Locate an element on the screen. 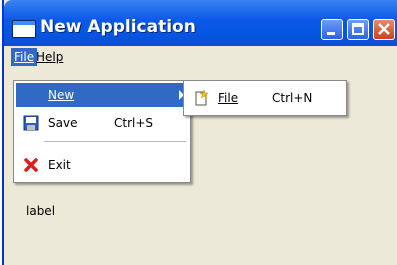 This screenshot has height=265, width=397. menubar-item-label: Help is located at coordinates (50, 57).